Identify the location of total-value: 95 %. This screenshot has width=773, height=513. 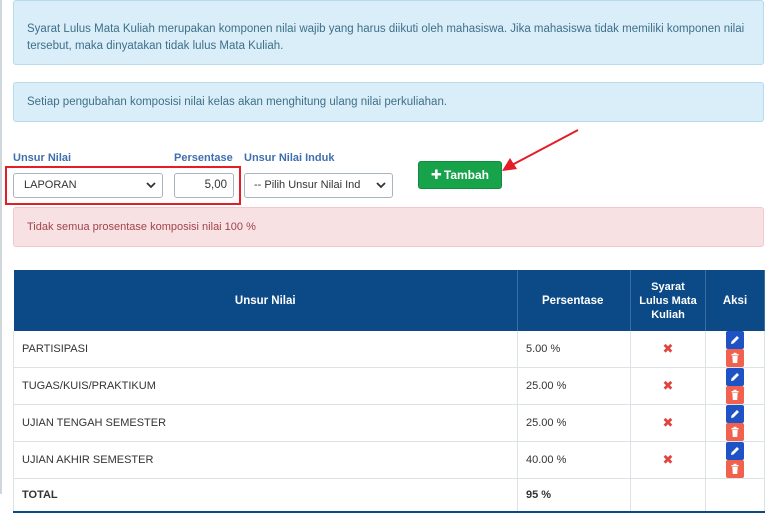
(574, 495).